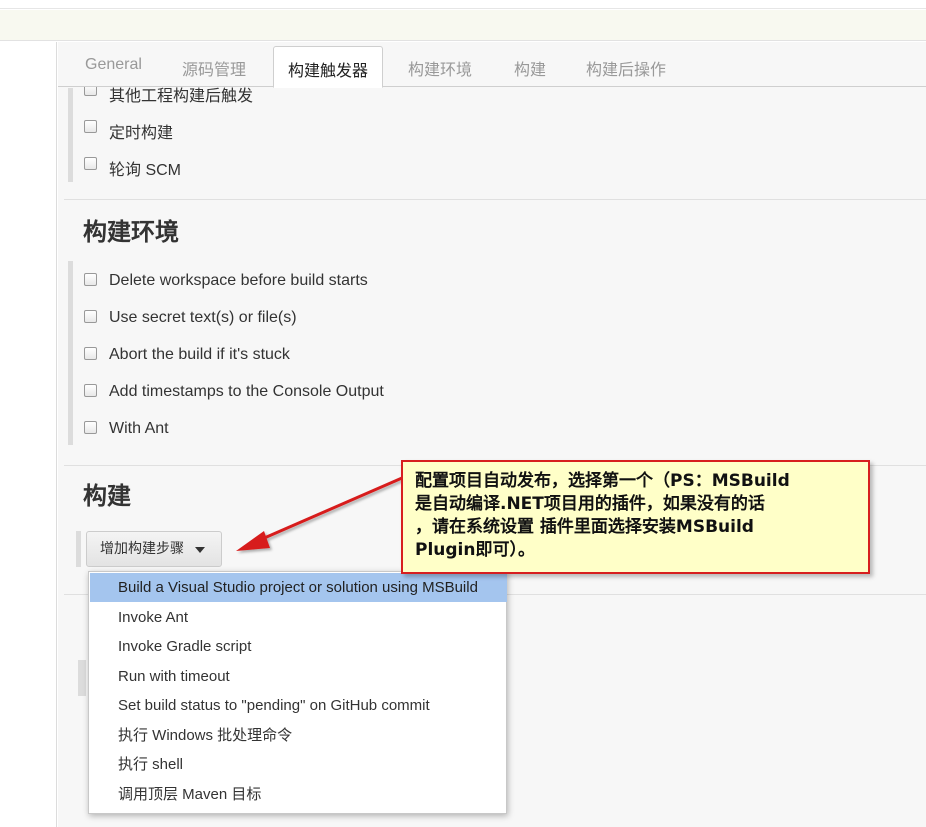 The height and width of the screenshot is (827, 926). I want to click on tab-general: General, so click(113, 65).